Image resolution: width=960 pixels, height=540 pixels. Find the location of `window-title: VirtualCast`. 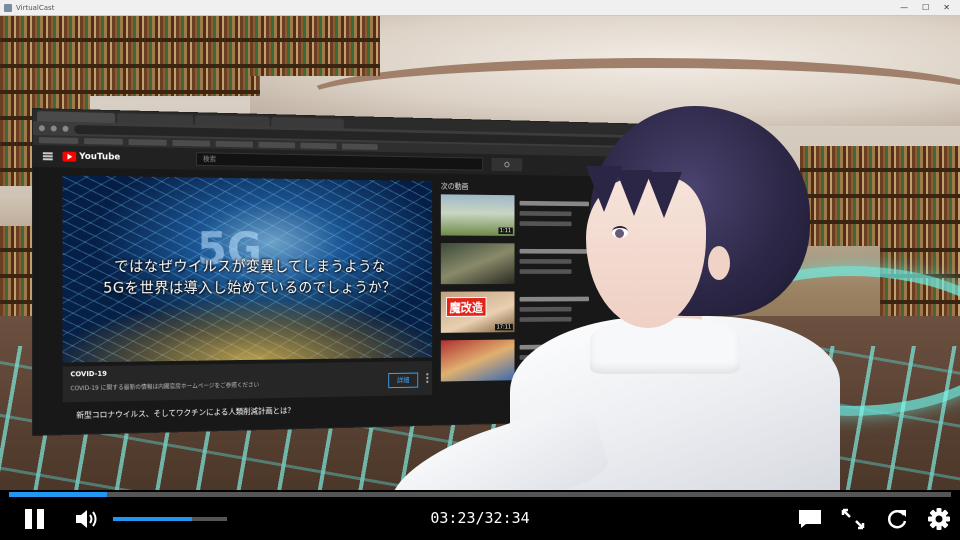

window-title: VirtualCast is located at coordinates (35, 8).